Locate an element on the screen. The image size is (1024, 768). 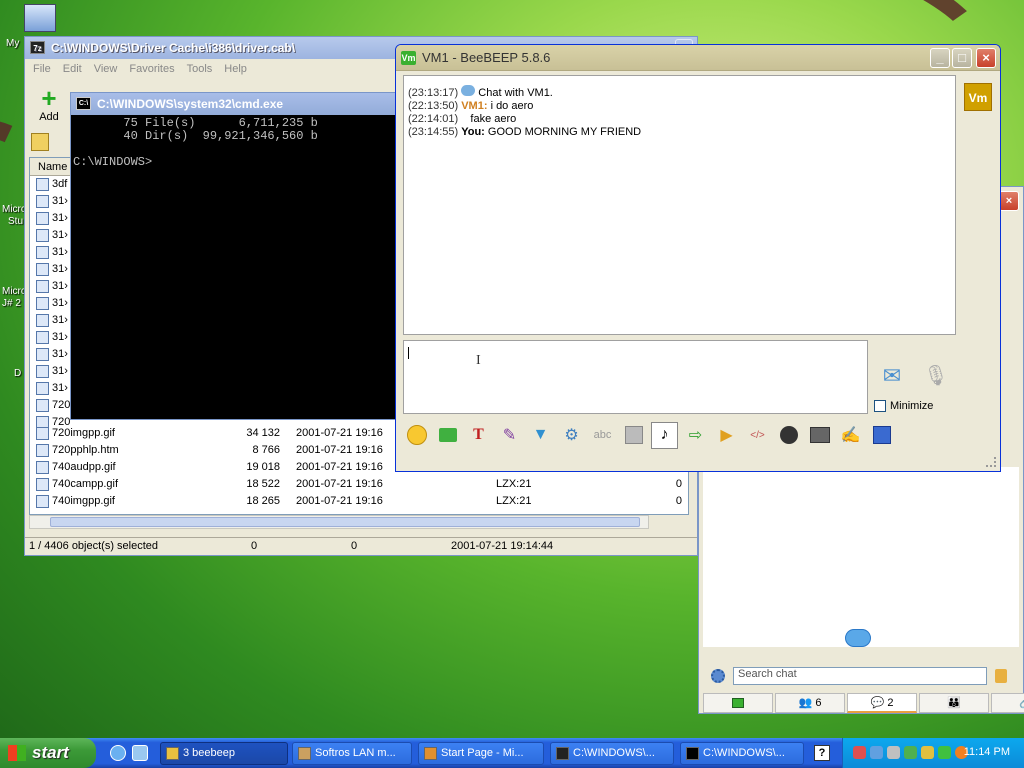
message-text: Chat with VM1. is located at coordinates (515, 93).